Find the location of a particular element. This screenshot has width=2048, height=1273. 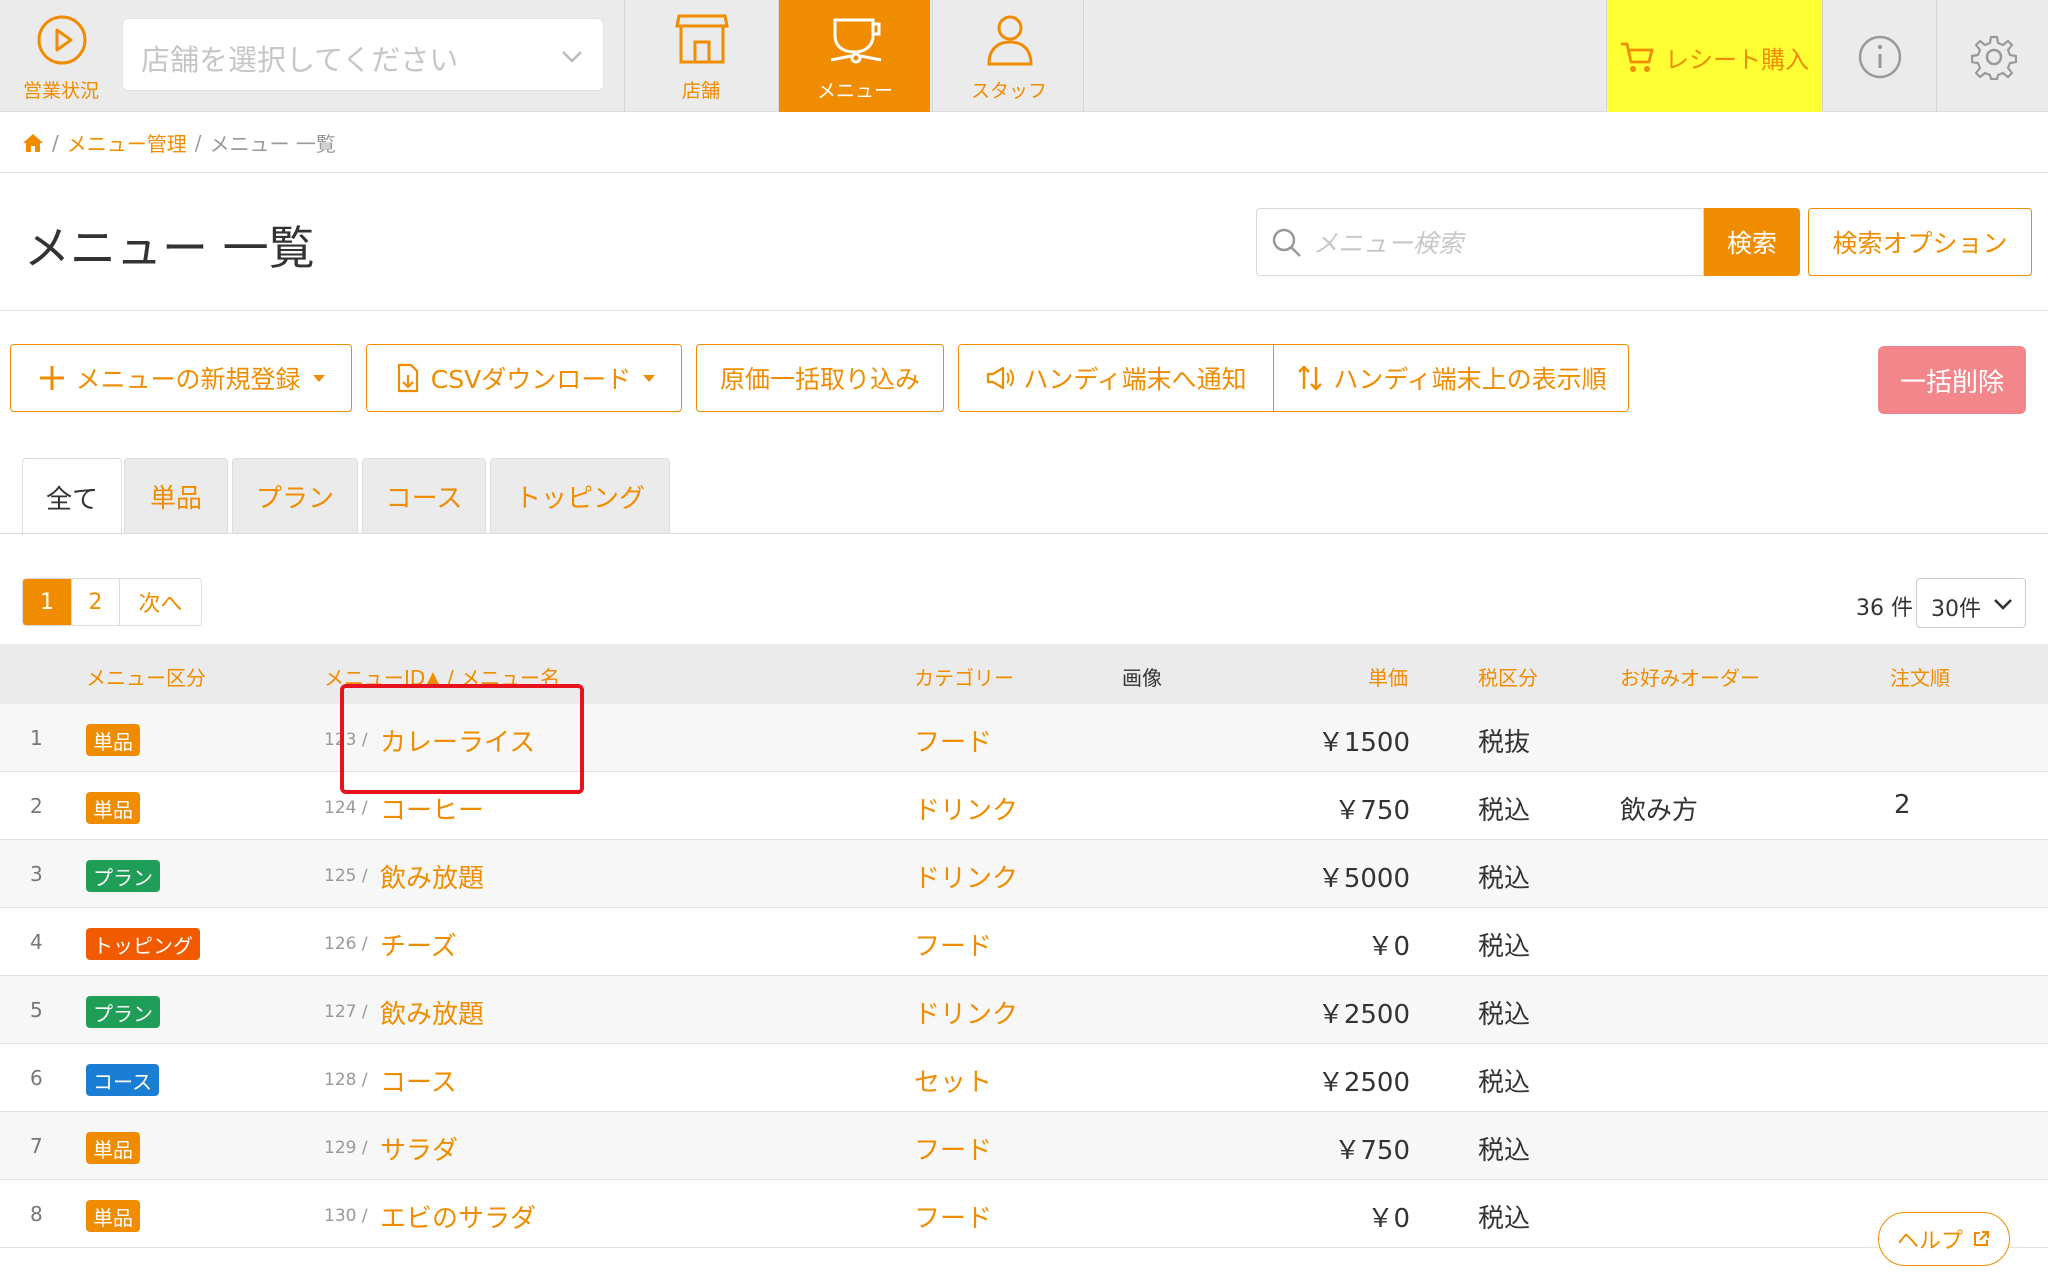

search-button: 検索 is located at coordinates (1752, 242).